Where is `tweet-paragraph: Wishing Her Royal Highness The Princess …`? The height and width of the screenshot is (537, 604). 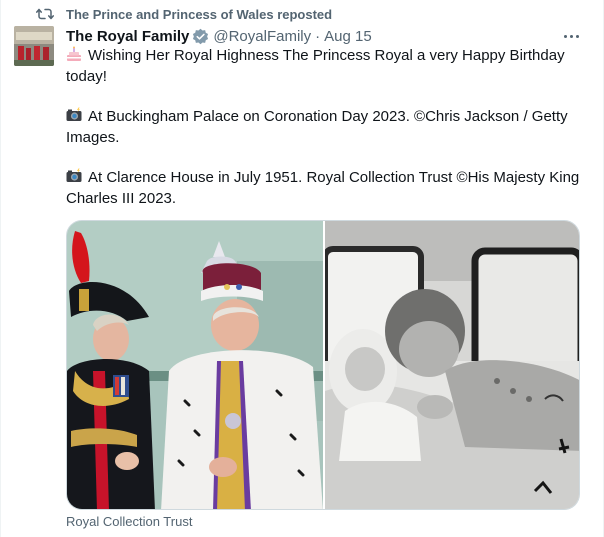
tweet-paragraph: Wishing Her Royal Highness The Princess … is located at coordinates (324, 66).